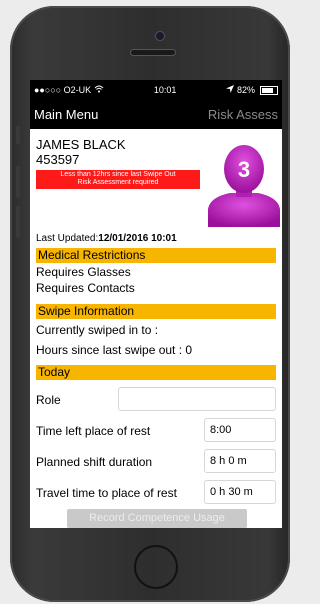 This screenshot has height=604, width=320. Describe the element at coordinates (67, 238) in the screenshot. I see `last-updated-label: Last Updated:` at that location.